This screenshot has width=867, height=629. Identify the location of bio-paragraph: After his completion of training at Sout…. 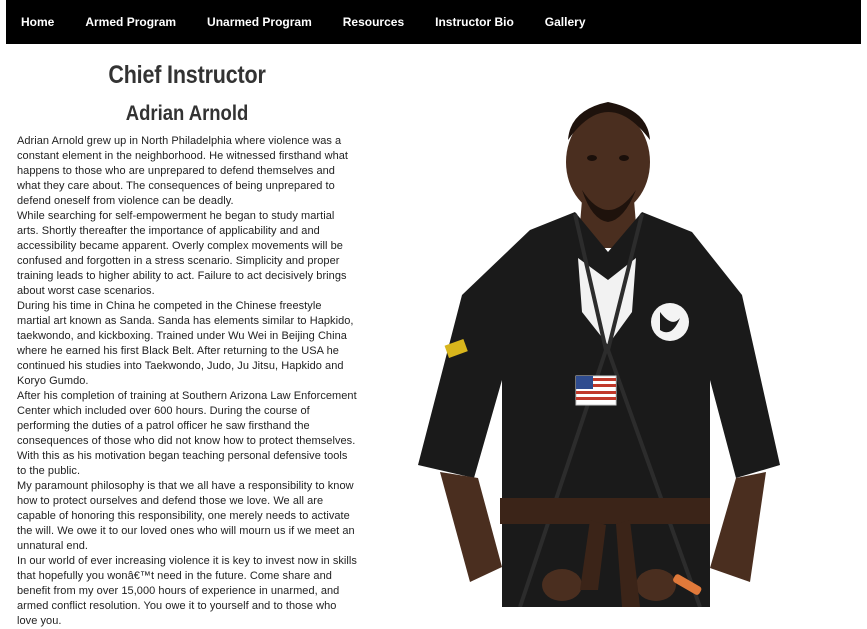
(187, 433).